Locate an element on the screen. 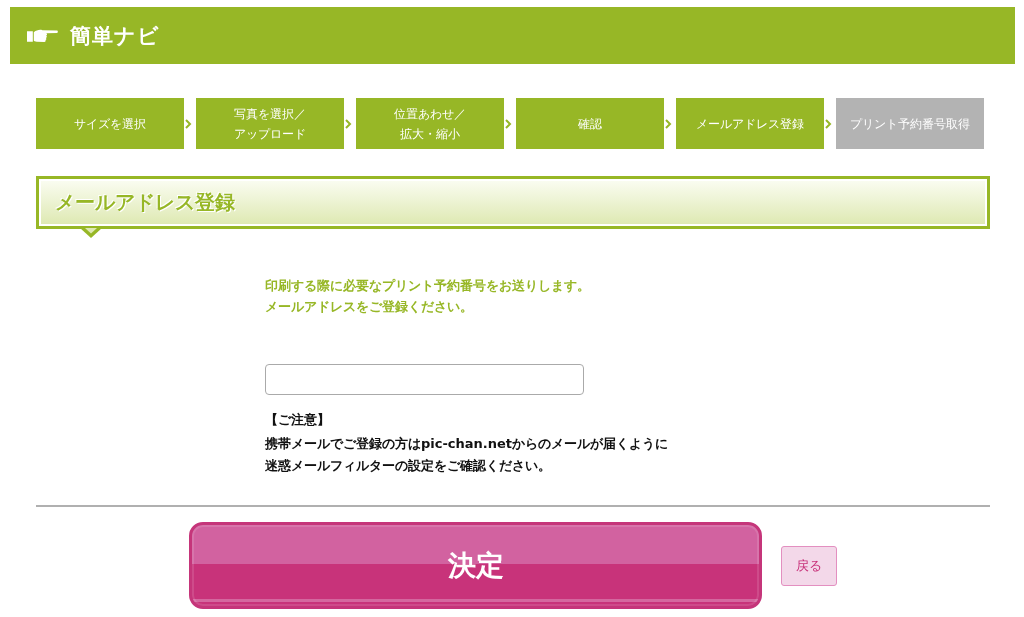 Image resolution: width=1024 pixels, height=617 pixels. submit-button: 決定 is located at coordinates (475, 565).